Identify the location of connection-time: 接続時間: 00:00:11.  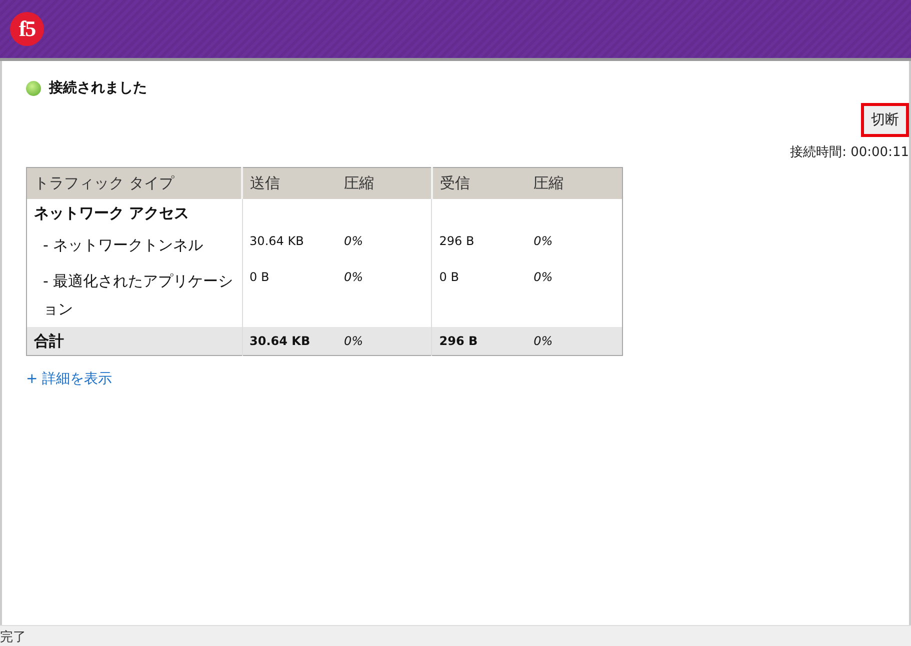
(849, 152).